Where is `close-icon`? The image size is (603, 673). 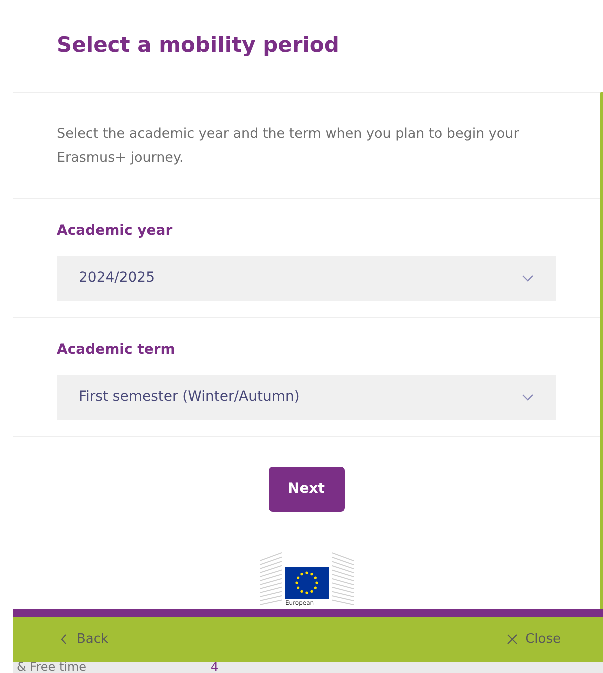
close-icon is located at coordinates (512, 639).